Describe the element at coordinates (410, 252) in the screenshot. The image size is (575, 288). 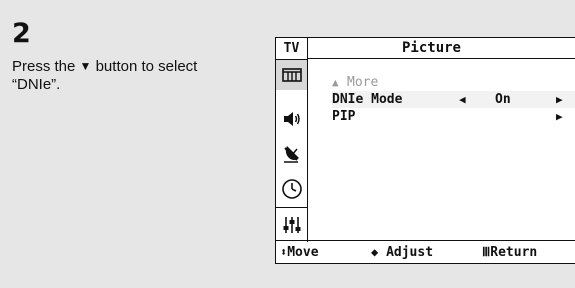
I see `footer-adjust-label: Adjust` at that location.